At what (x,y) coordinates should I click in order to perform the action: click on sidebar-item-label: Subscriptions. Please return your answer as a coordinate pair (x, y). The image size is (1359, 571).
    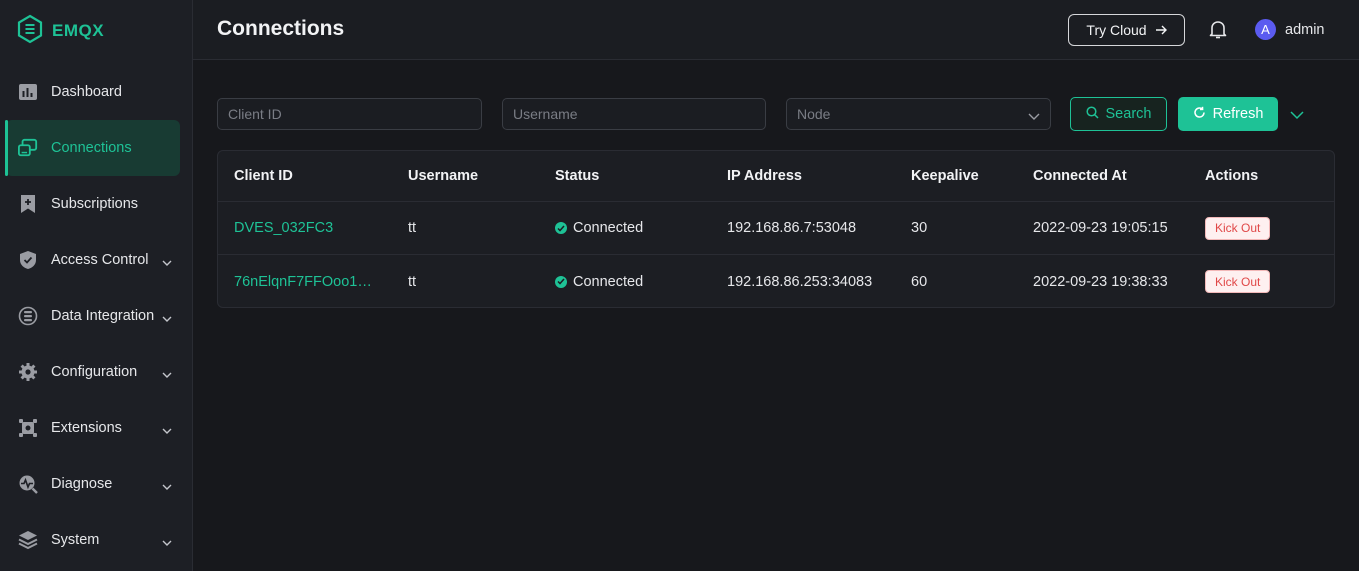
    Looking at the image, I should click on (95, 204).